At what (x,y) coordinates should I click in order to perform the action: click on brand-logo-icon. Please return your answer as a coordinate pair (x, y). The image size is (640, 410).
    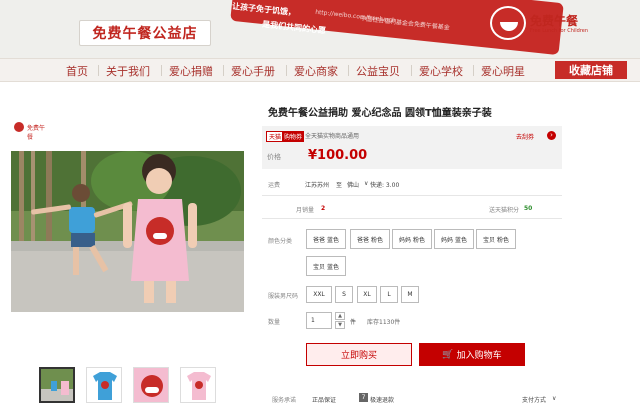
    Looking at the image, I should click on (508, 23).